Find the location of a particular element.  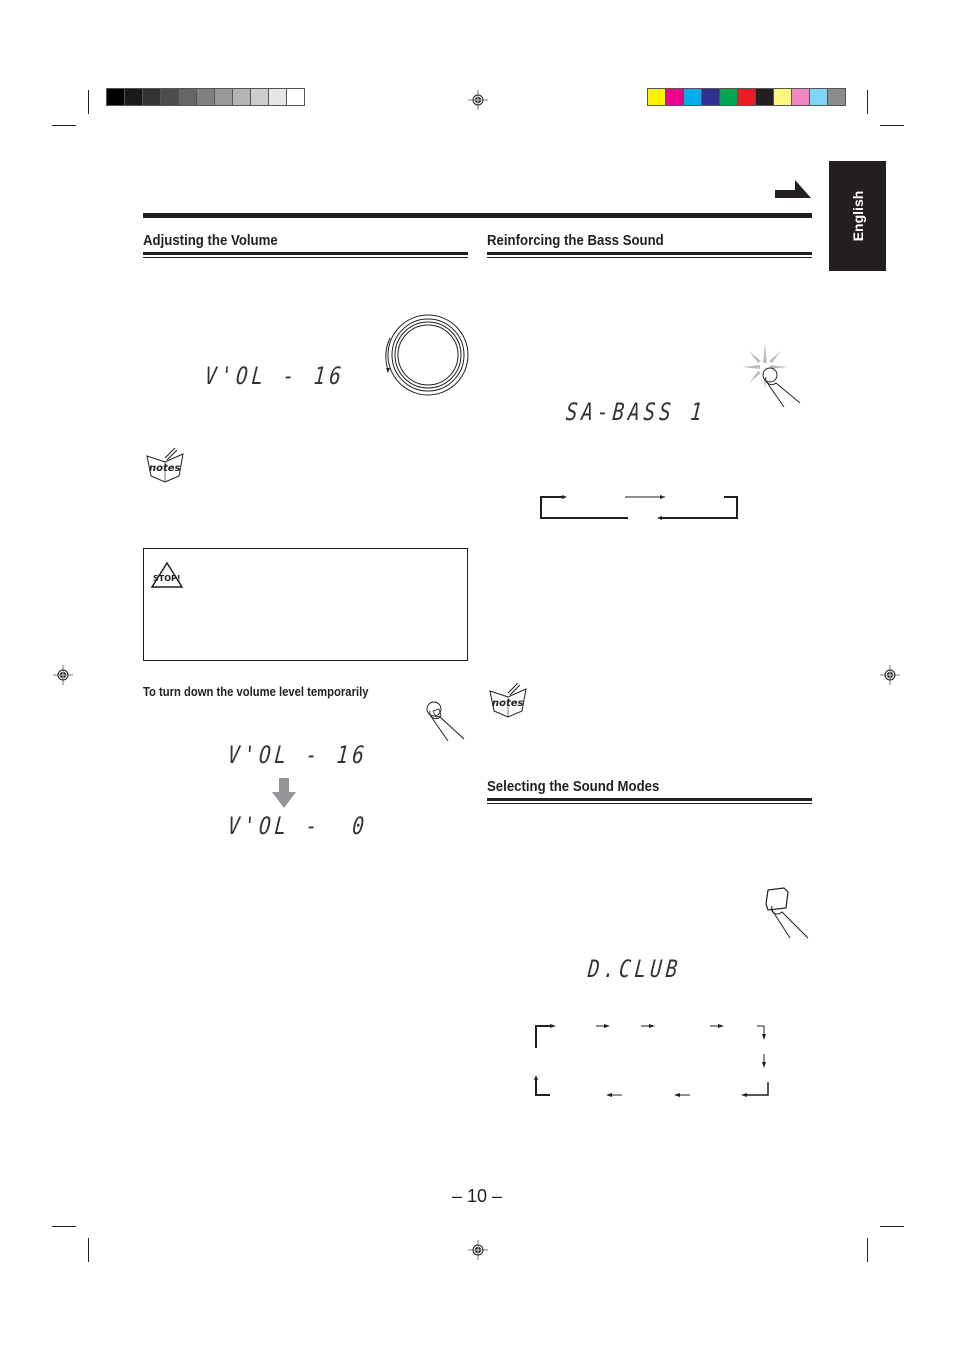

sound-mode-cycle-diagram is located at coordinates (651, 1060).